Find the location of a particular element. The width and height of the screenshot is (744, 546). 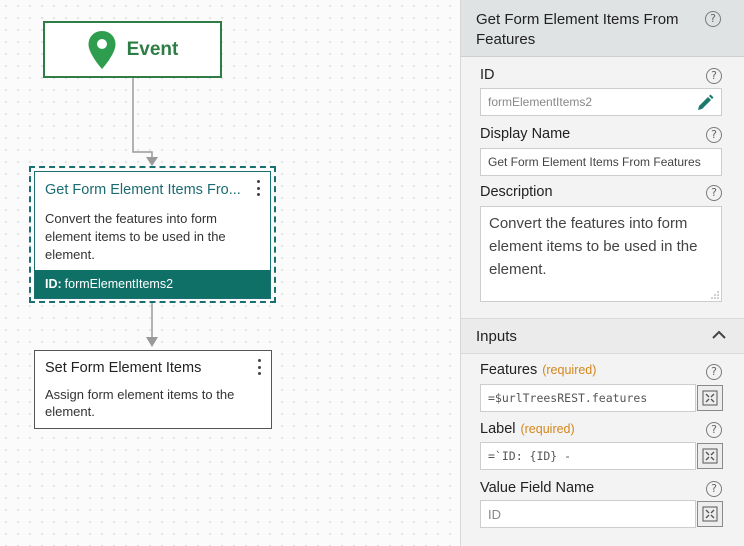

step-node-id-bar: ID: formElementItems2 is located at coordinates (152, 284).